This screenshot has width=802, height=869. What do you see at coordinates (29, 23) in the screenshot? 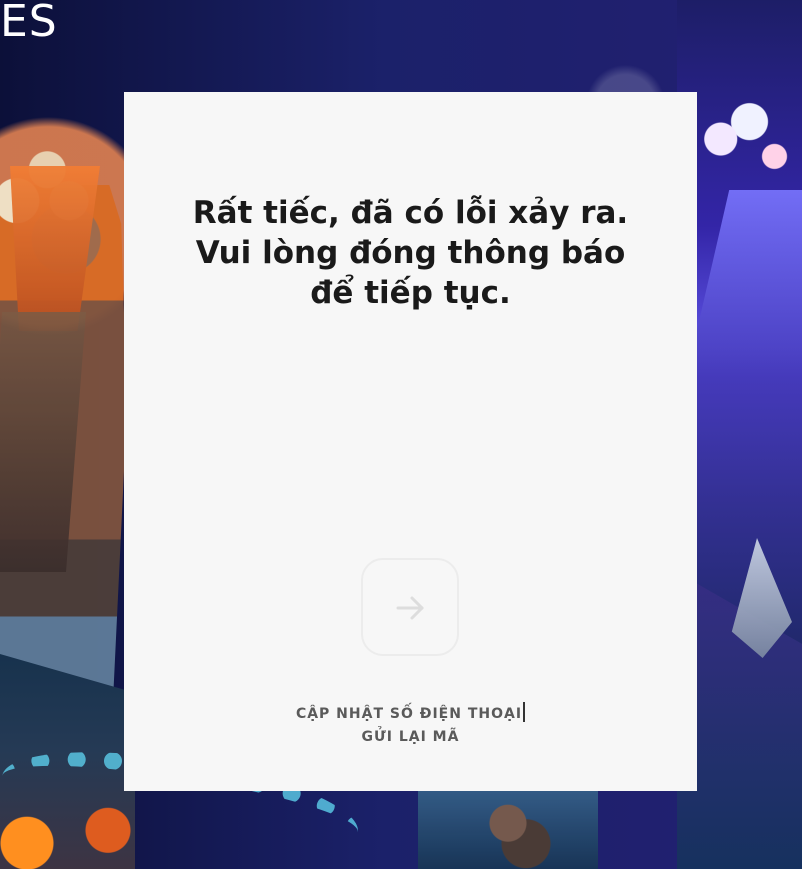
I see `brand-logo-fragment: ES` at bounding box center [29, 23].